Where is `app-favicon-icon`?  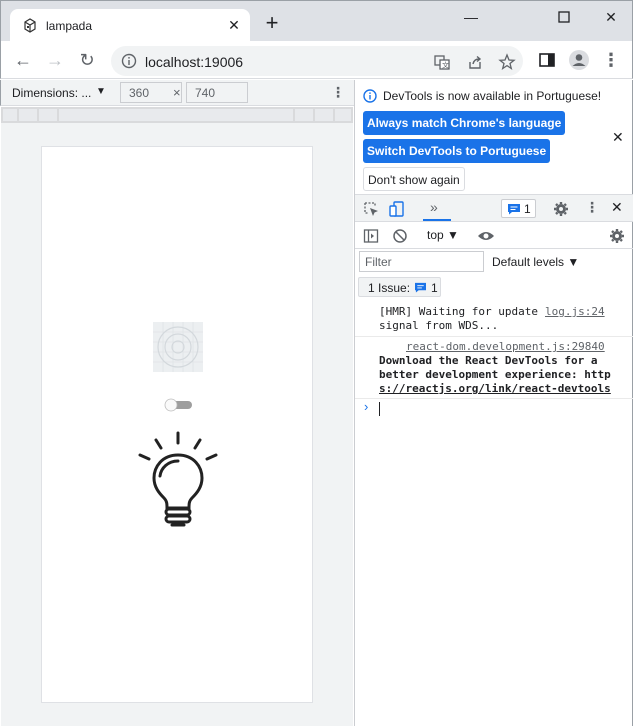
app-favicon-icon is located at coordinates (30, 25).